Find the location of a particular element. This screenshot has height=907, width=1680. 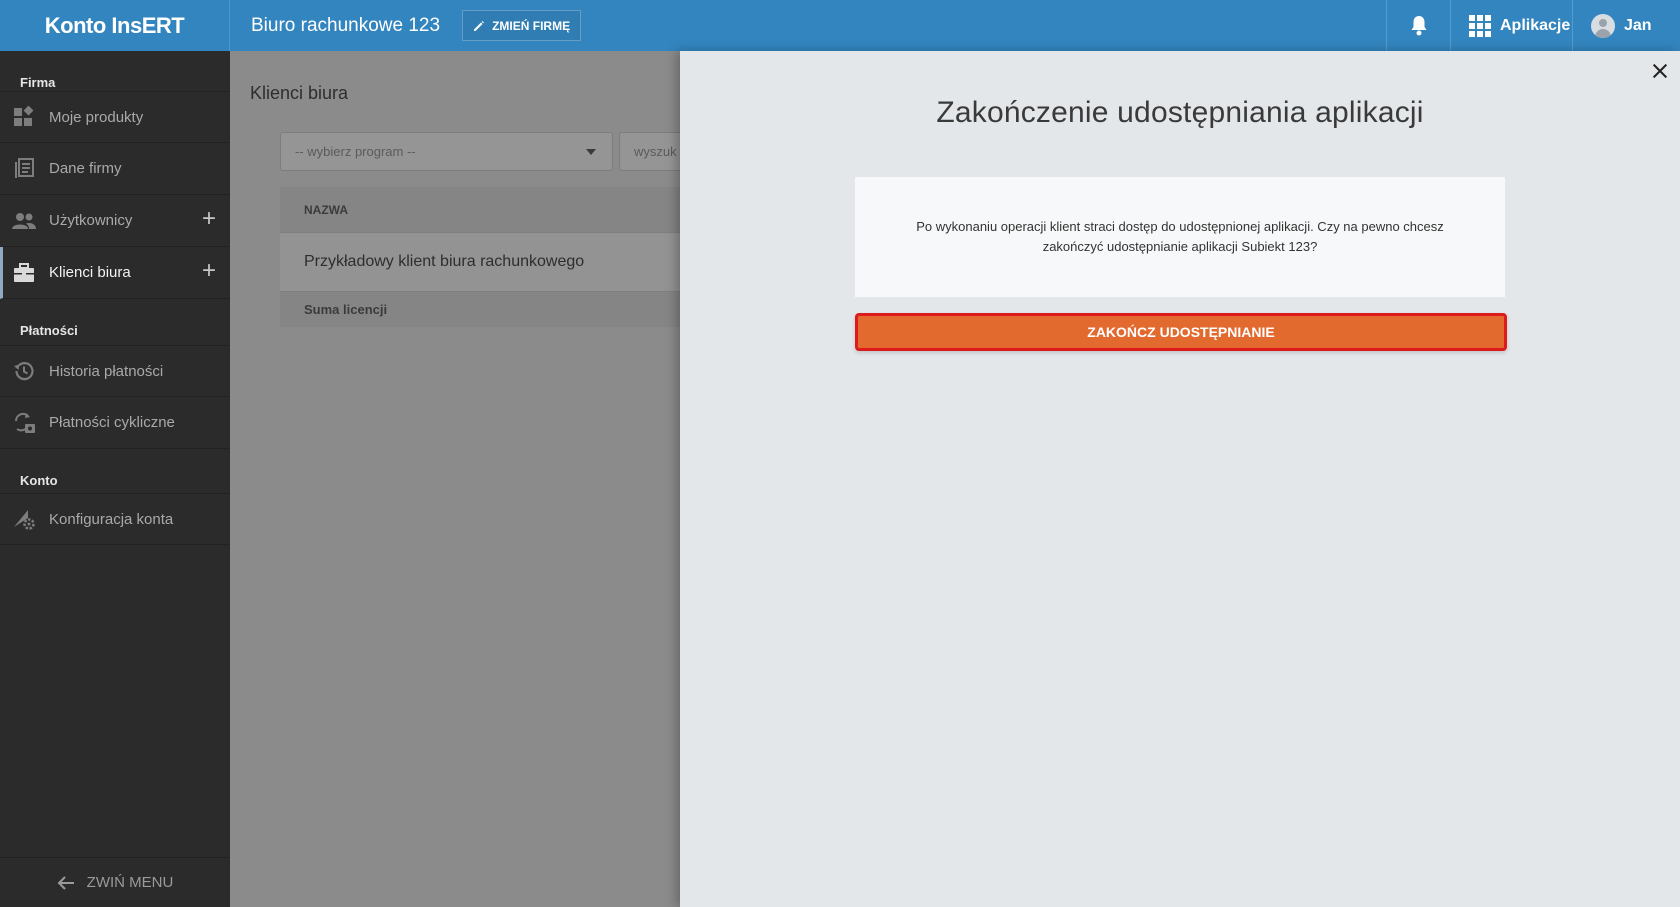

table-row: Przykładowy klient biura rachunkowego is located at coordinates (480, 261).